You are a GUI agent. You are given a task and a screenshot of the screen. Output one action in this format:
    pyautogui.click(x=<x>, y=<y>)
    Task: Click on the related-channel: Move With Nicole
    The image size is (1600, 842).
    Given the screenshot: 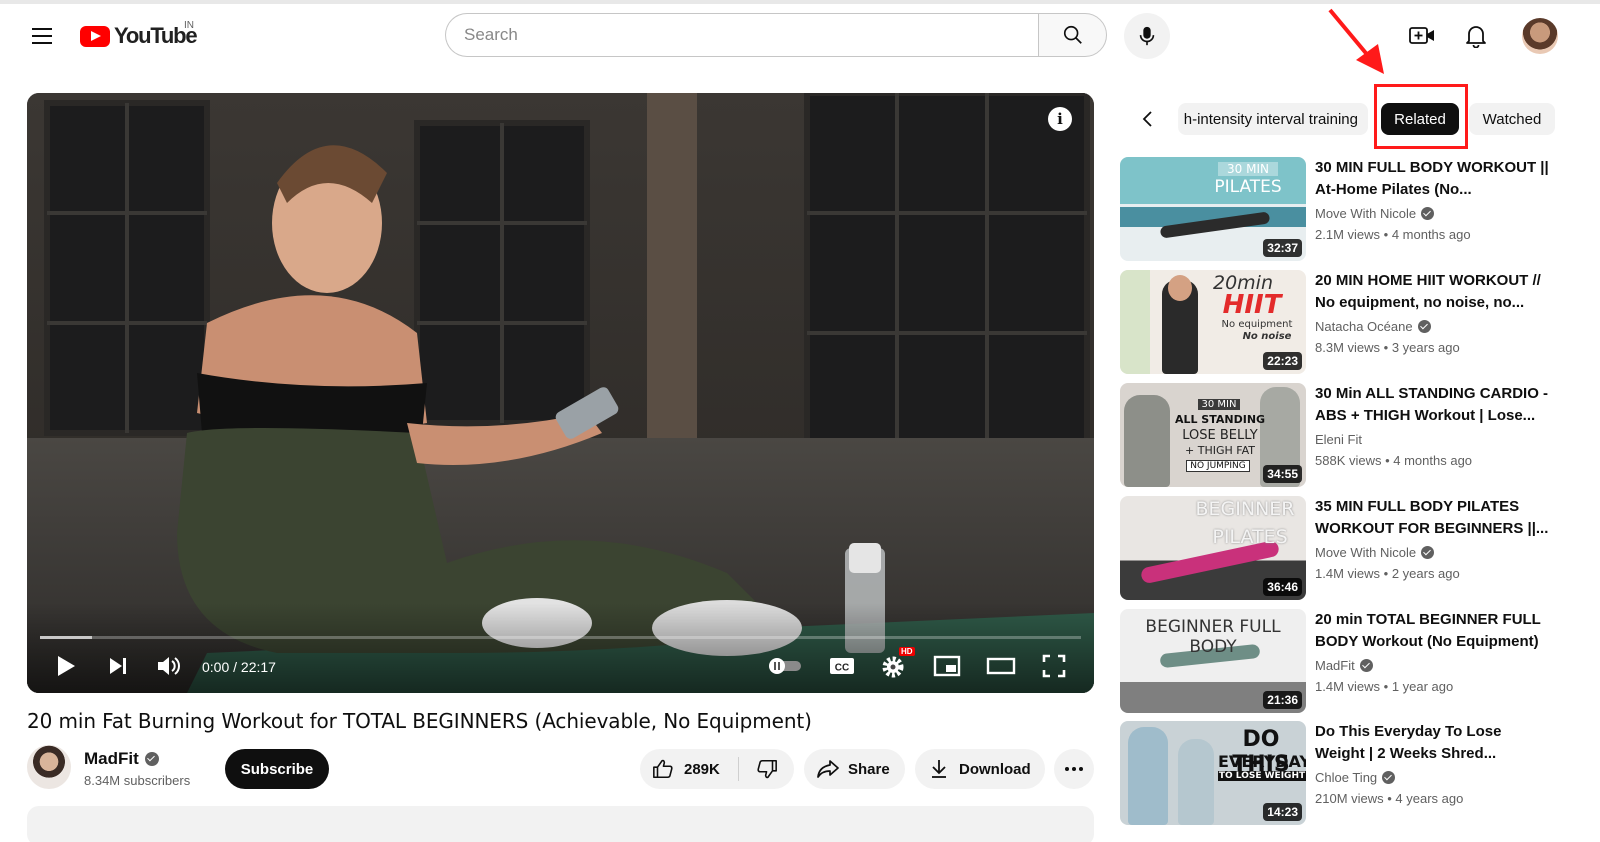 What is the action you would take?
    pyautogui.click(x=1375, y=213)
    